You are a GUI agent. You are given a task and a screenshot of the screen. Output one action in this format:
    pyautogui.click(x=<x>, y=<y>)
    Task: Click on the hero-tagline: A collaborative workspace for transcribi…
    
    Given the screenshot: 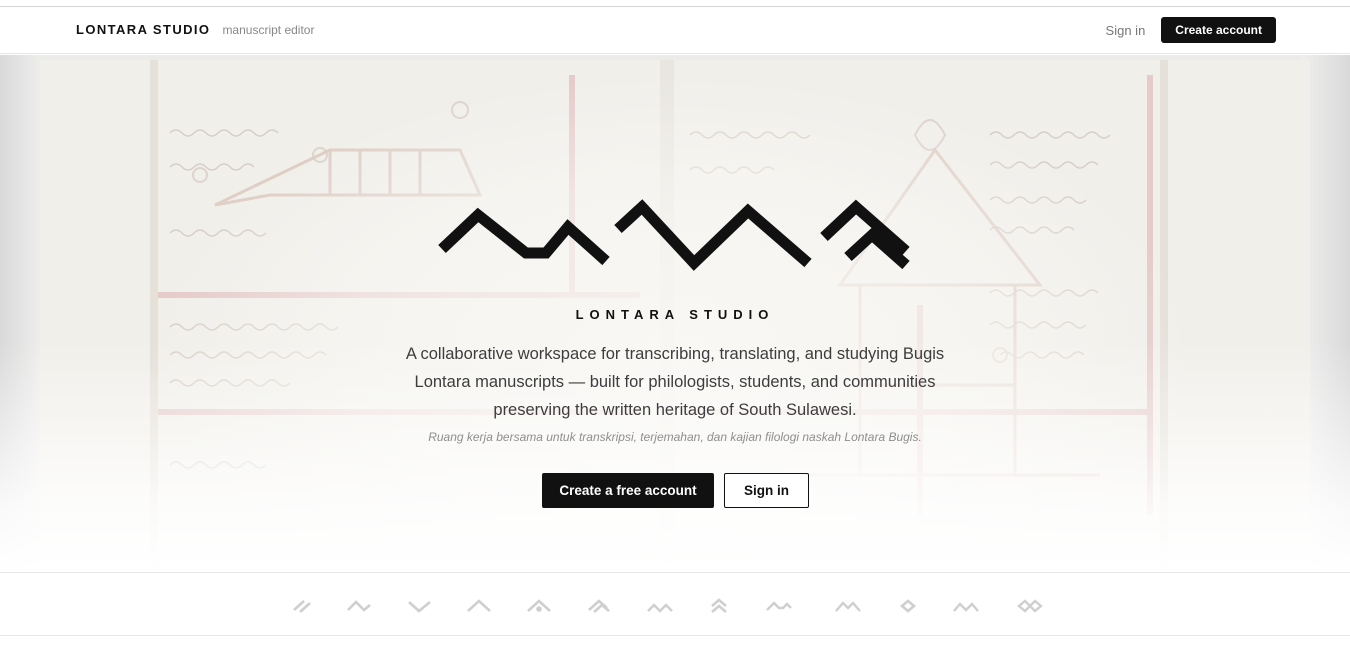 What is the action you would take?
    pyautogui.click(x=675, y=382)
    